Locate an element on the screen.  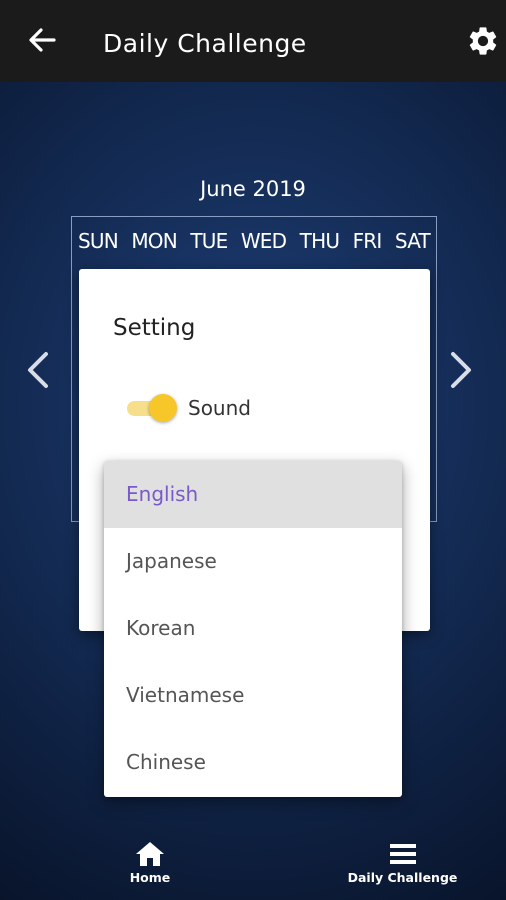
nav-daily-challenge-button: Daily Challenge is located at coordinates (402, 863).